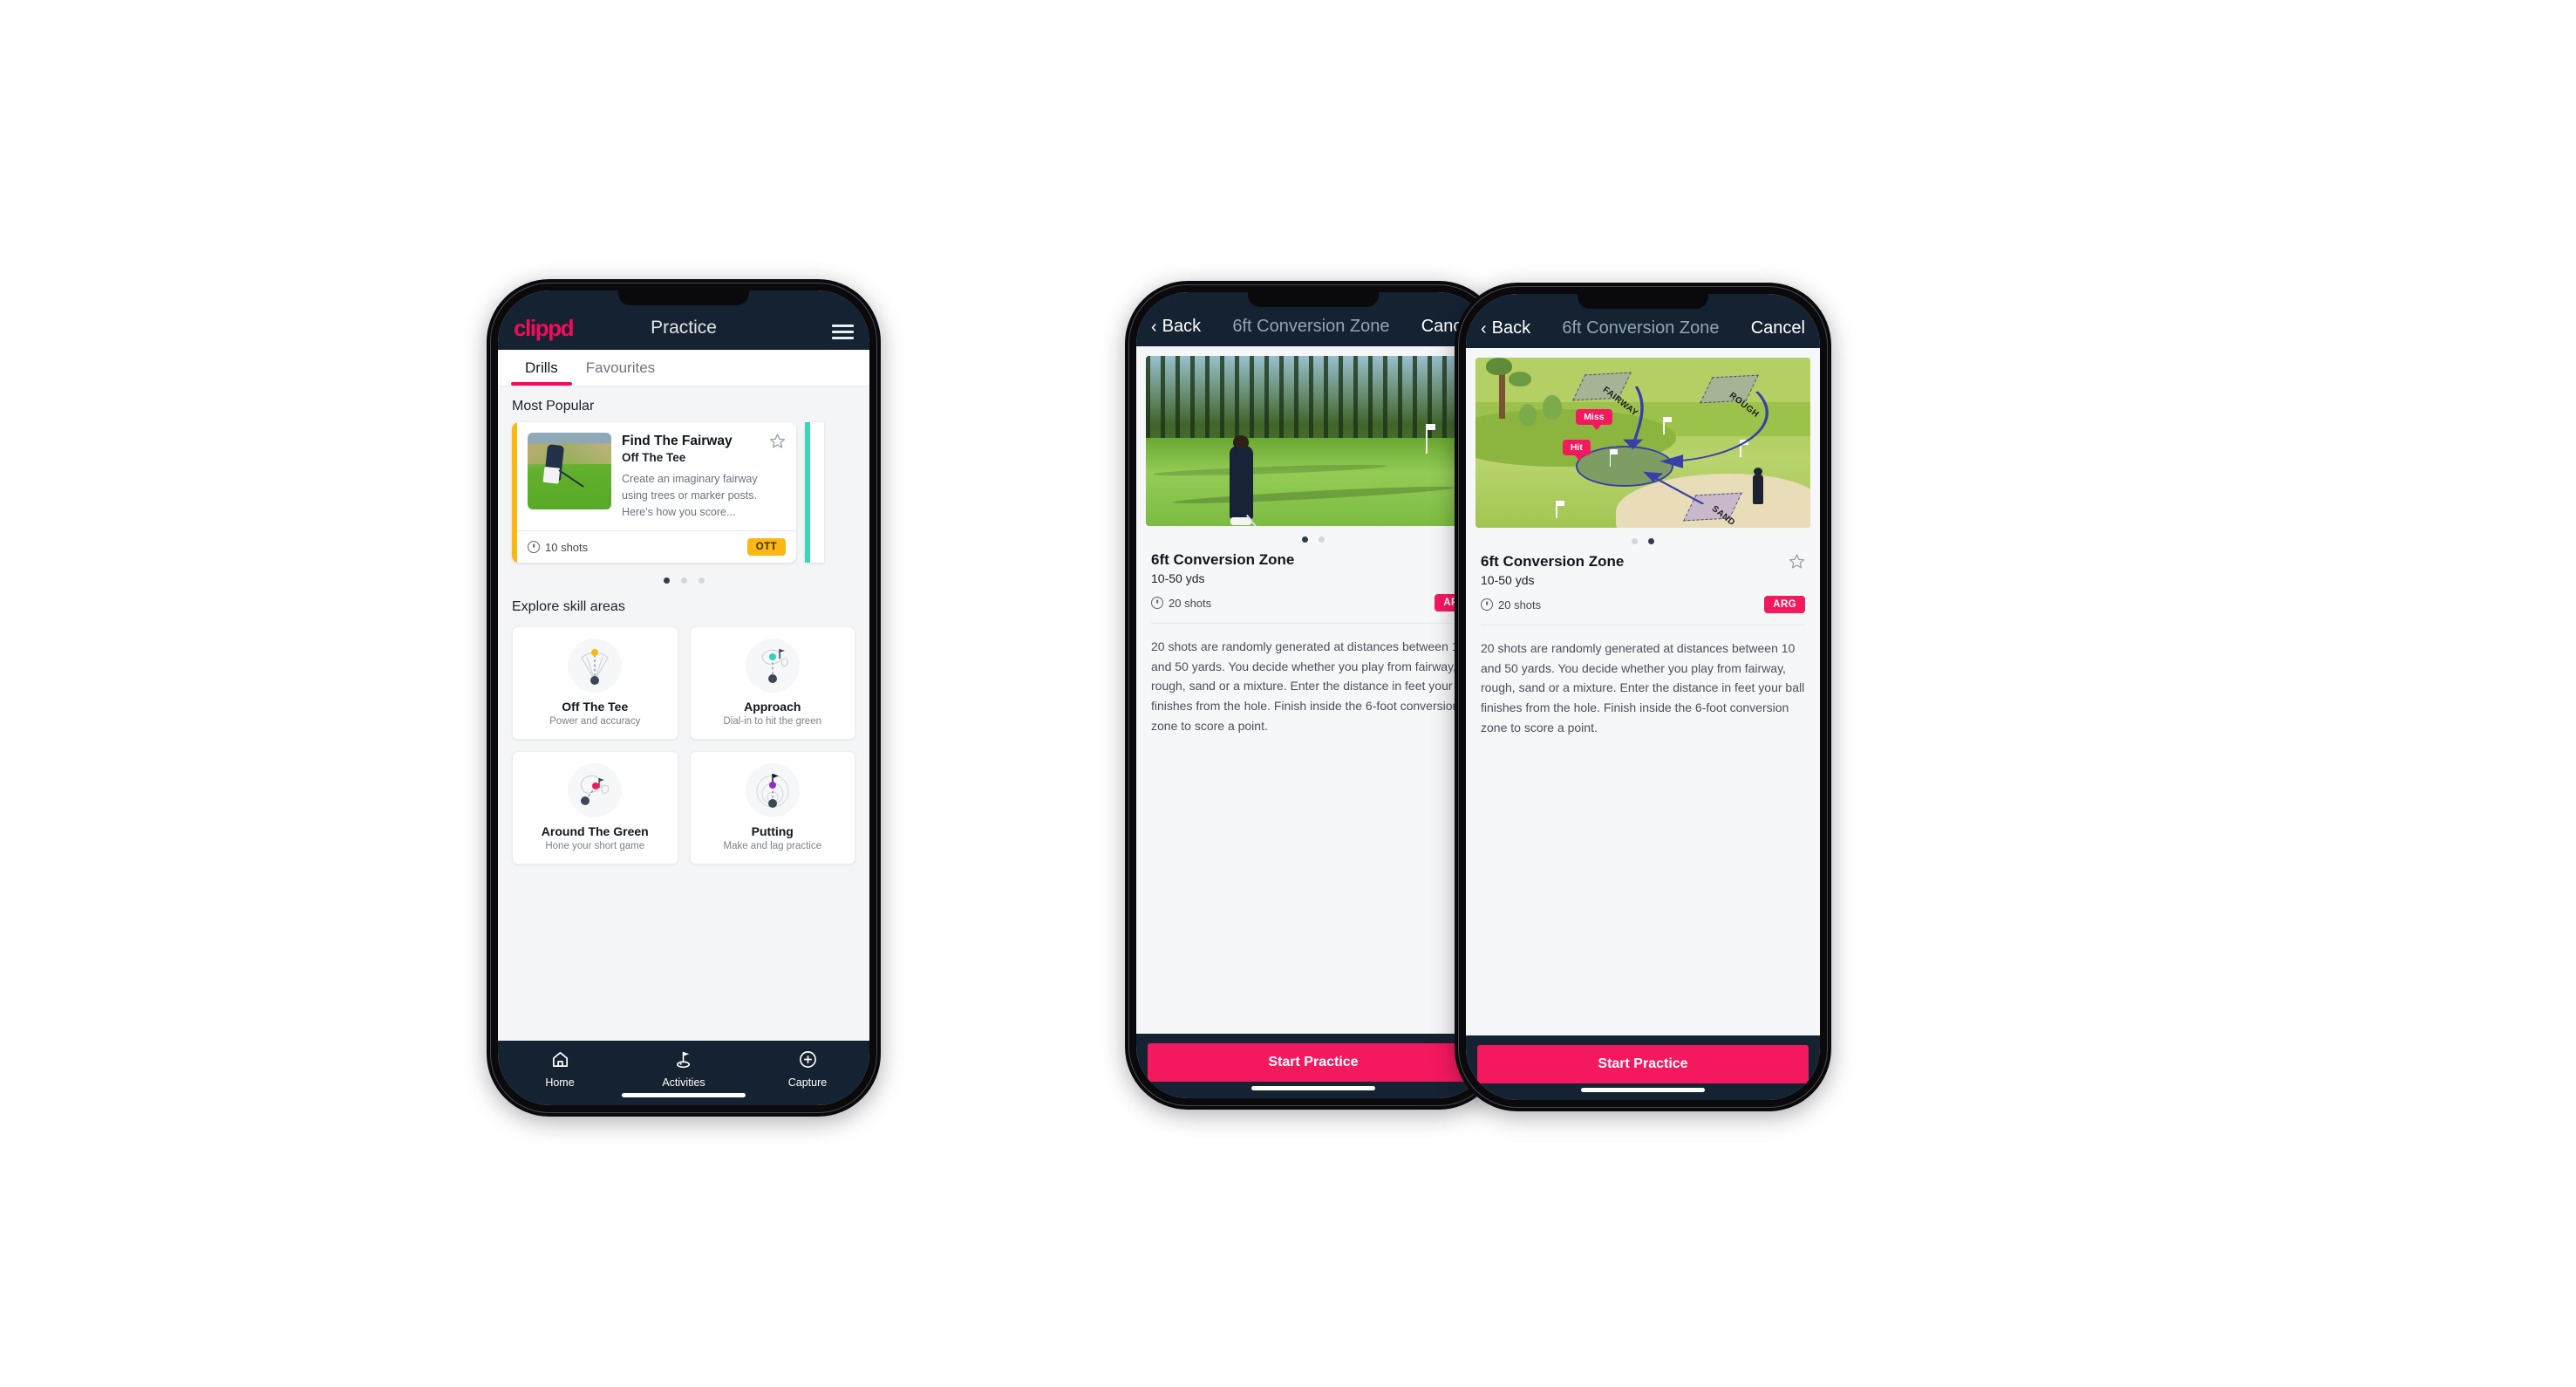  Describe the element at coordinates (1313, 441) in the screenshot. I see `drill-hero-photo` at that location.